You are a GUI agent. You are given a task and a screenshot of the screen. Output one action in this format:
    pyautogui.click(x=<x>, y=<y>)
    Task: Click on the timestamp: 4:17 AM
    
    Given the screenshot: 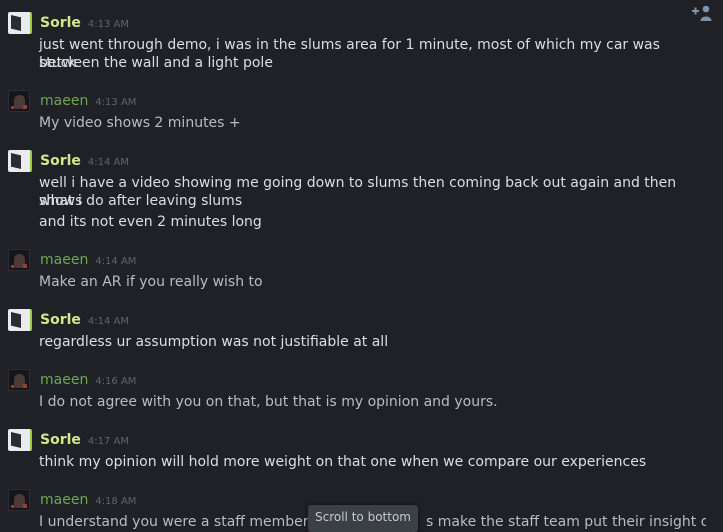 What is the action you would take?
    pyautogui.click(x=108, y=441)
    